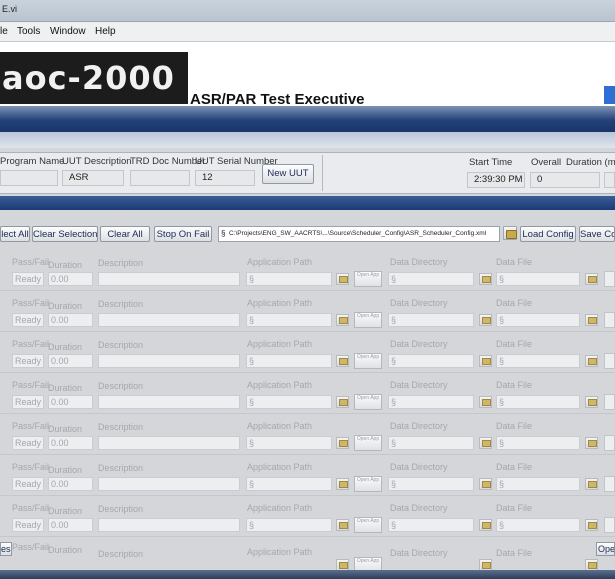 The width and height of the screenshot is (615, 579). What do you see at coordinates (510, 233) in the screenshot?
I see `browse-folder-icon` at bounding box center [510, 233].